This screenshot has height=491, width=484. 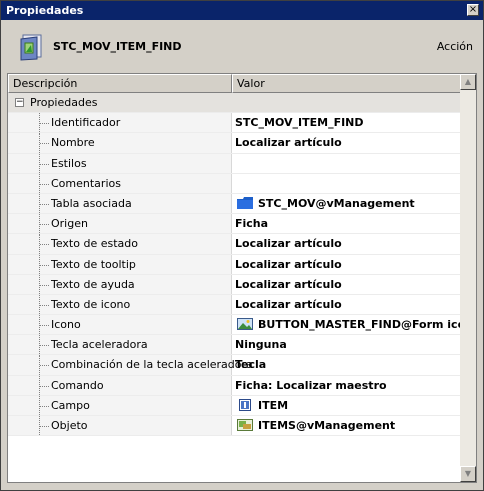 What do you see at coordinates (120, 385) in the screenshot?
I see `property-description-cell: Comando` at bounding box center [120, 385].